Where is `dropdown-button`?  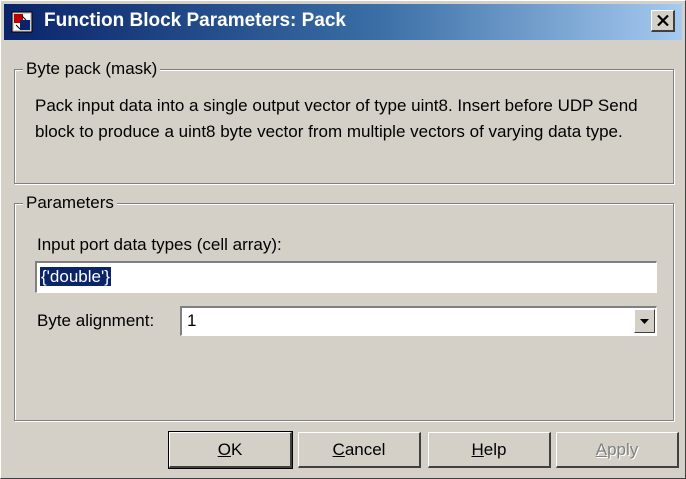
dropdown-button is located at coordinates (644, 321).